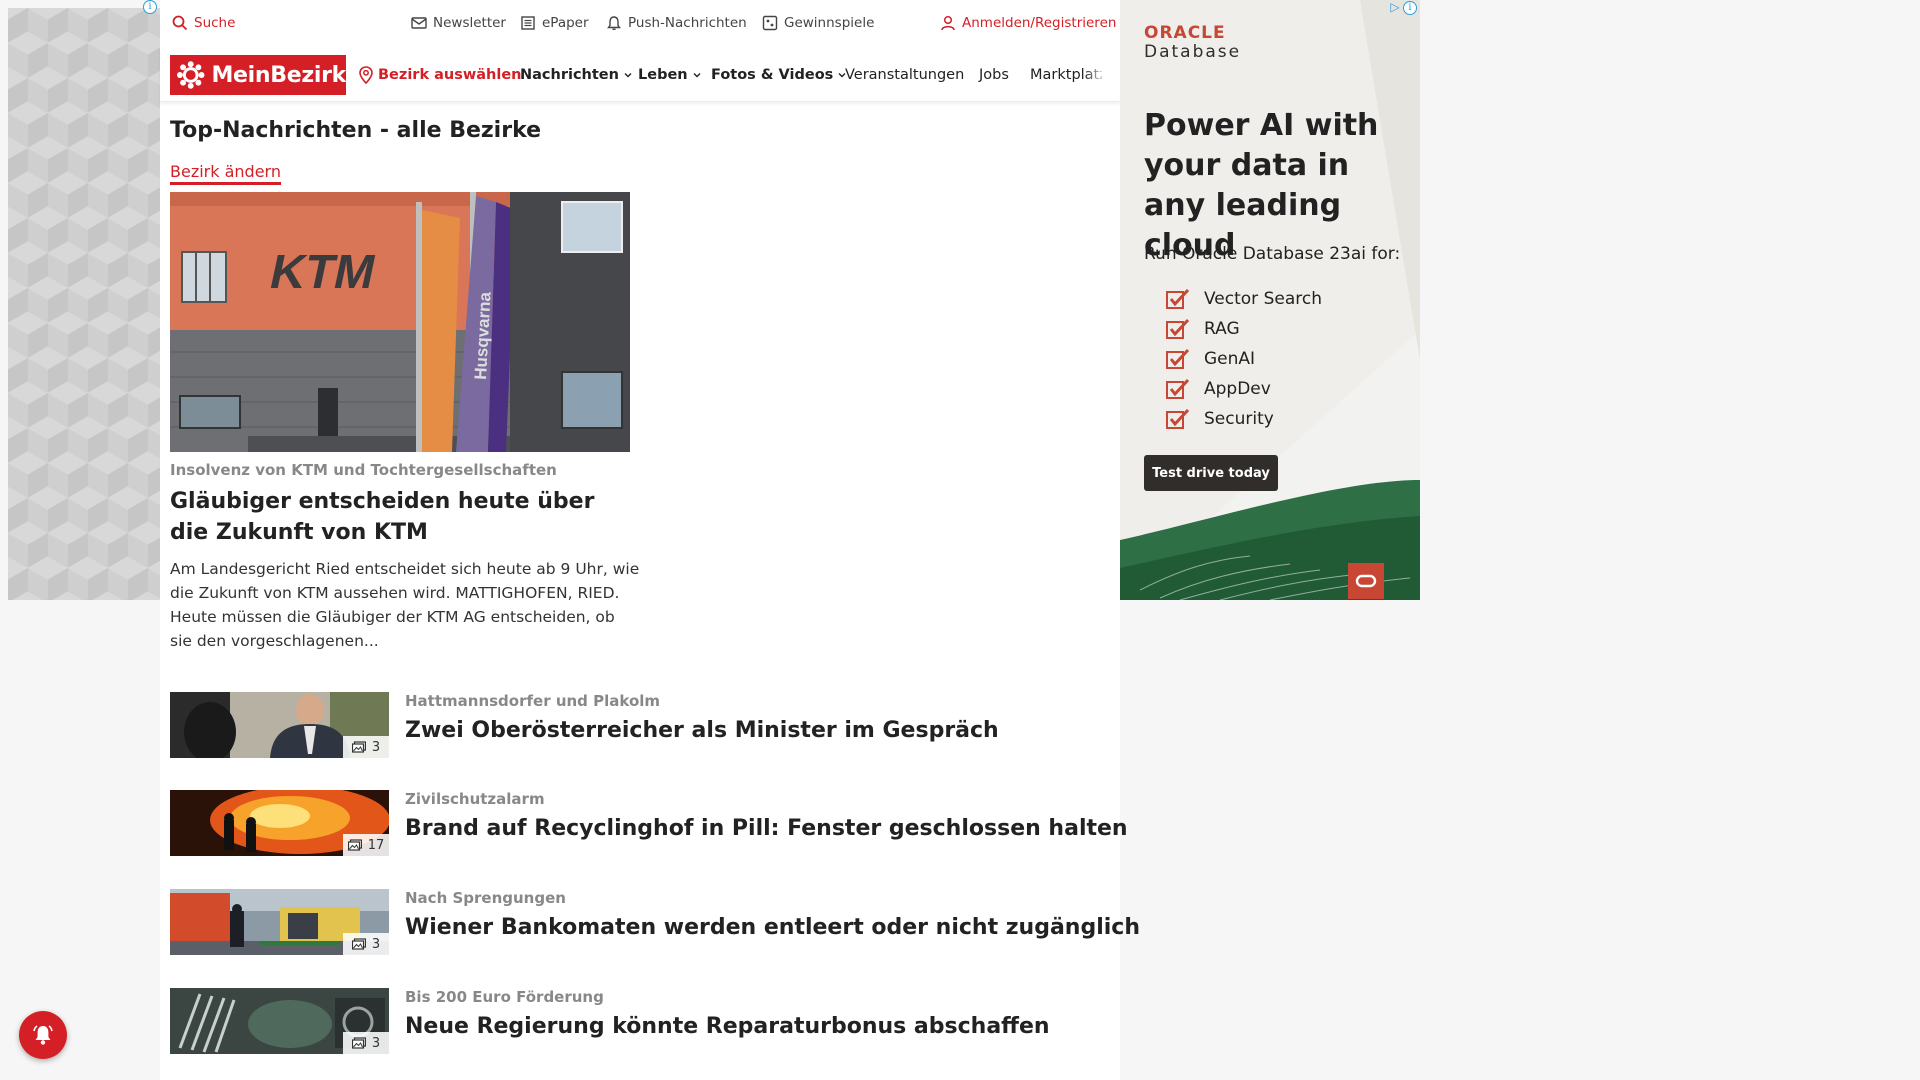  I want to click on adchoices-icon: ▷, so click(1395, 8).